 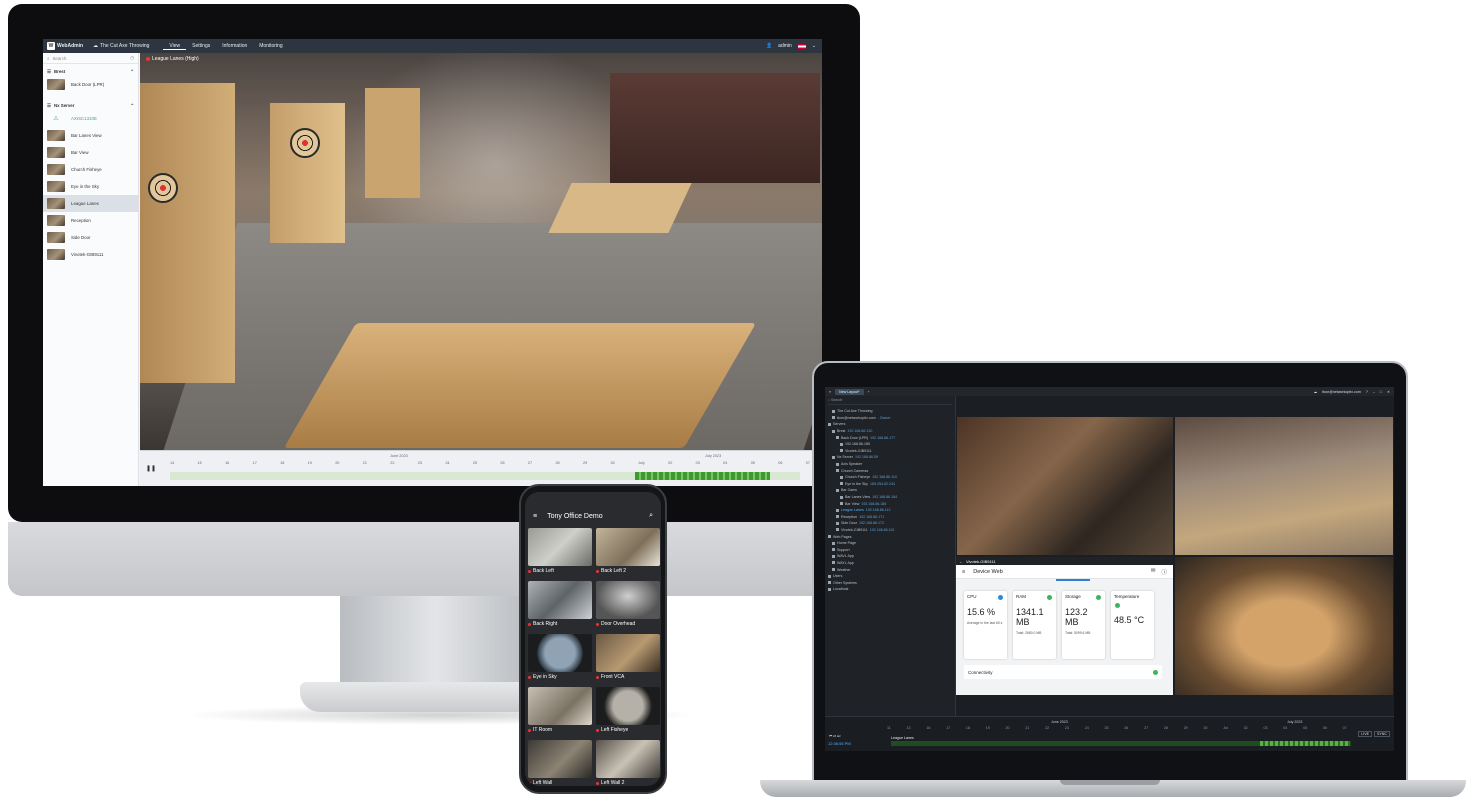 I want to click on recording-dot-icon, so click(x=529, y=571).